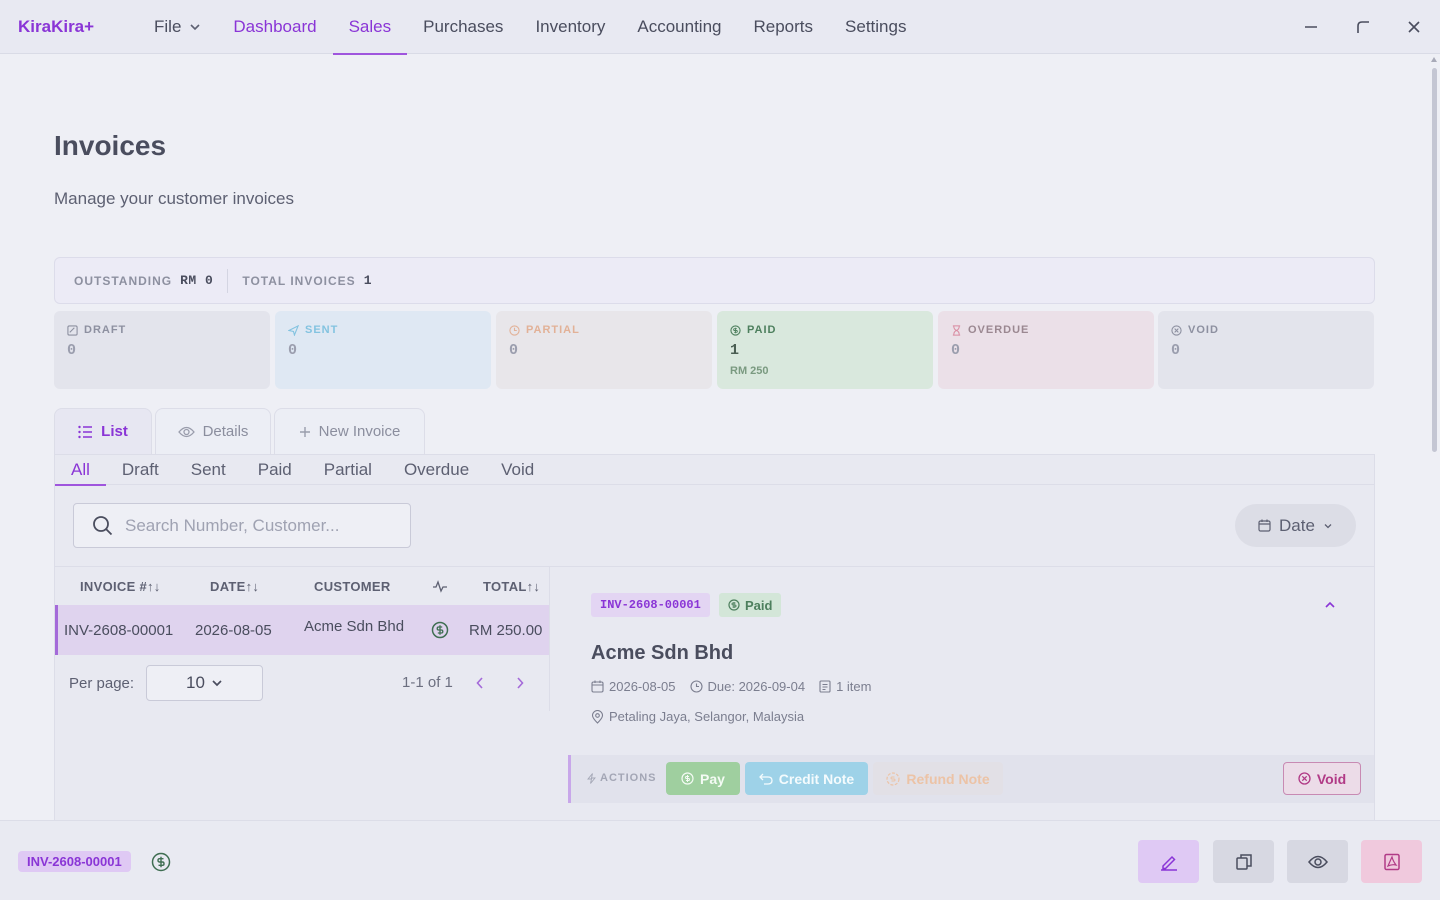 The width and height of the screenshot is (1440, 900). I want to click on prev-page-button, so click(480, 683).